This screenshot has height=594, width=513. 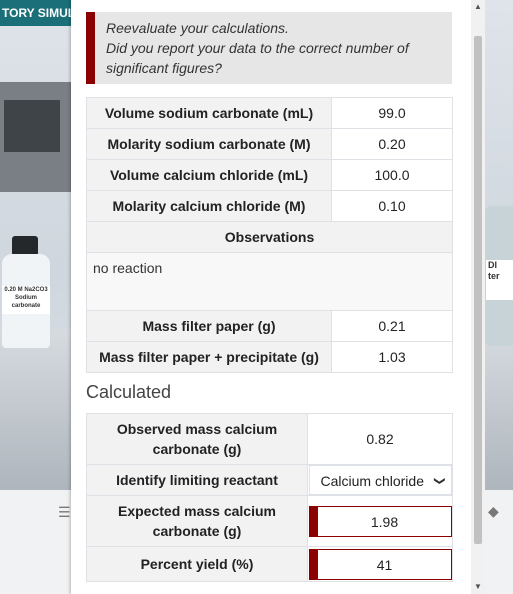 I want to click on alert-line3: significant figures?, so click(x=164, y=68).